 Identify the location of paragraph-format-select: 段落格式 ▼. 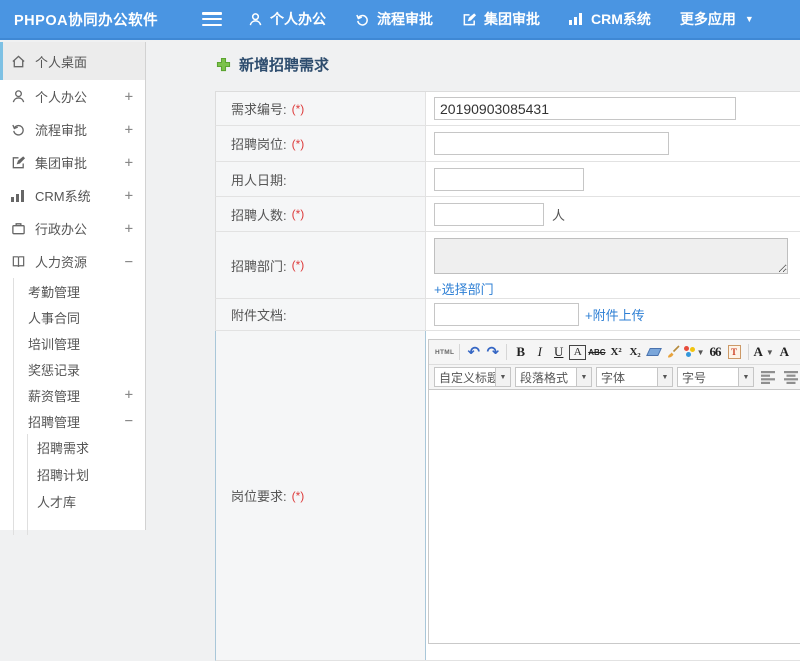
(553, 377).